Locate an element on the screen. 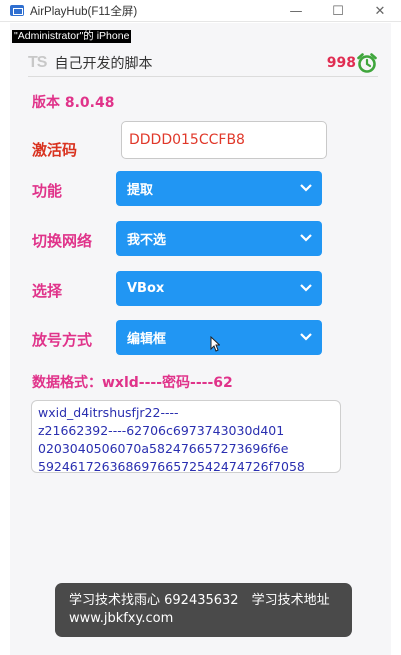  device-label: "Administrator"的 iPhone is located at coordinates (72, 36).